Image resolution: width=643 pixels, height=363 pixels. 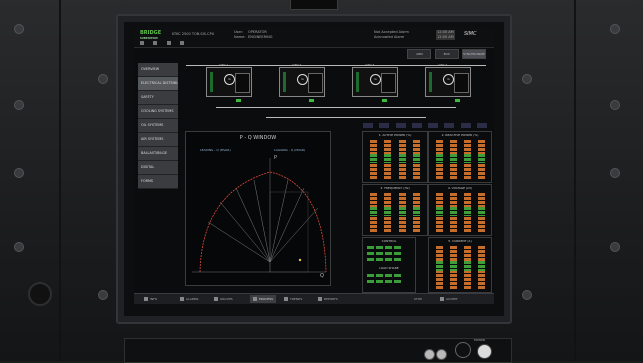 I want to click on stop-button: STOP, so click(x=418, y=299).